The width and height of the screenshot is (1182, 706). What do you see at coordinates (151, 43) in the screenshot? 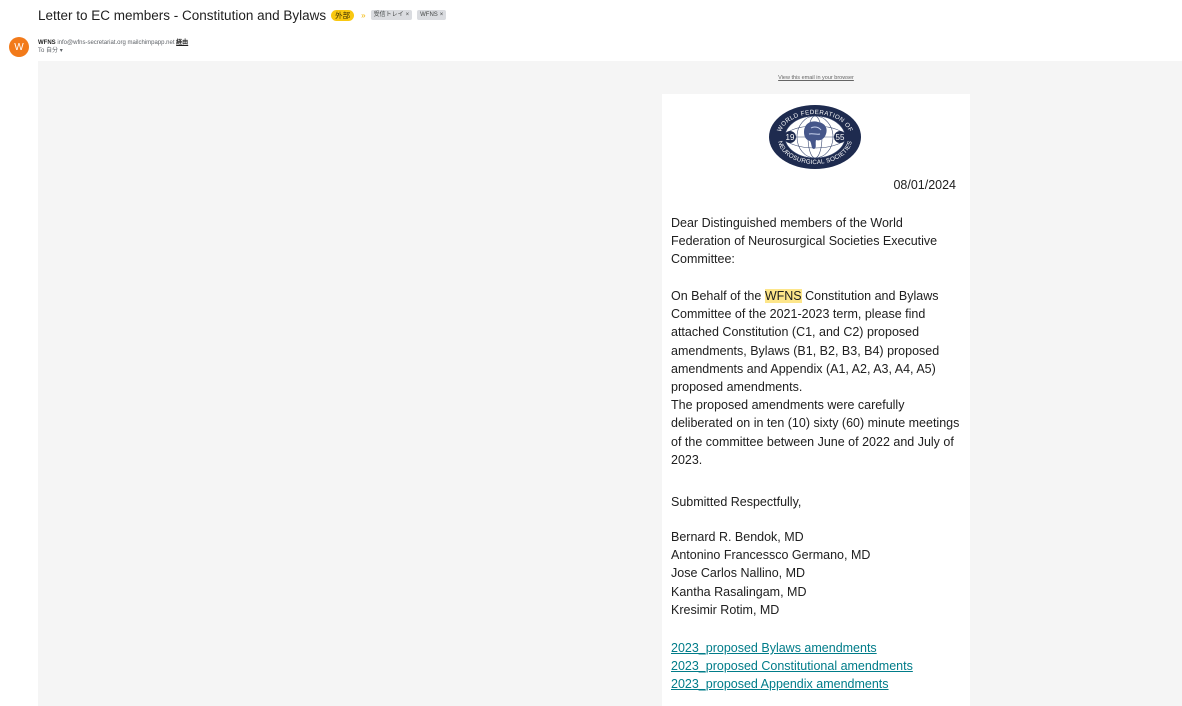
I see `sender-via-domain: mailchimpapp.net` at bounding box center [151, 43].